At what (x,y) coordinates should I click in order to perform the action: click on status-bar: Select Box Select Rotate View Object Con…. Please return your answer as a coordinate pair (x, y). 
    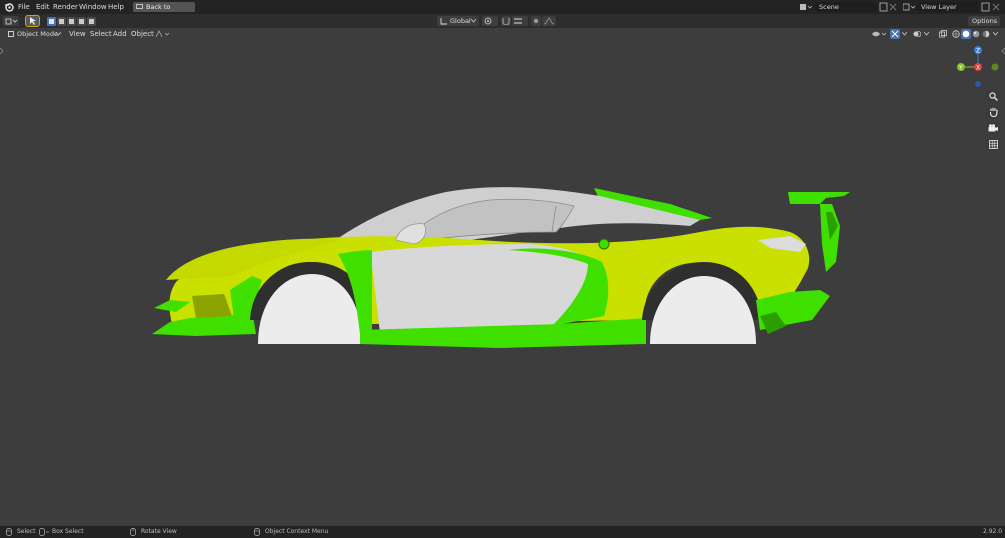
    Looking at the image, I should click on (502, 532).